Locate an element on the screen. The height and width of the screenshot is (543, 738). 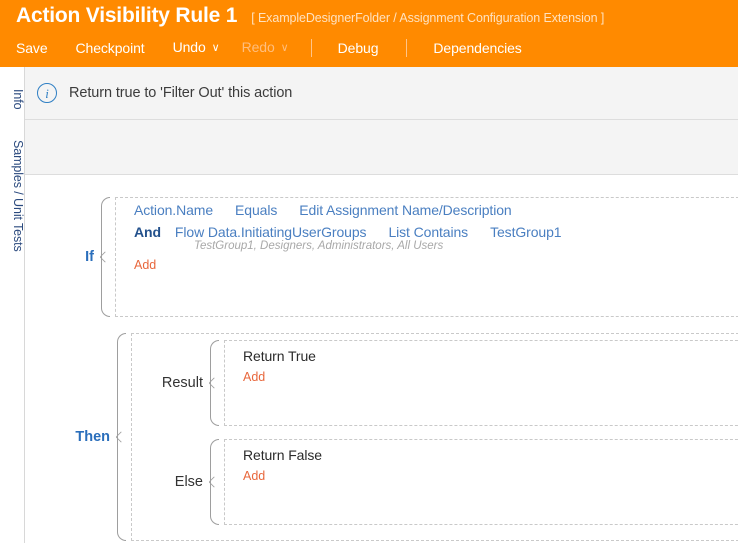
condition-operator: And is located at coordinates (147, 232).